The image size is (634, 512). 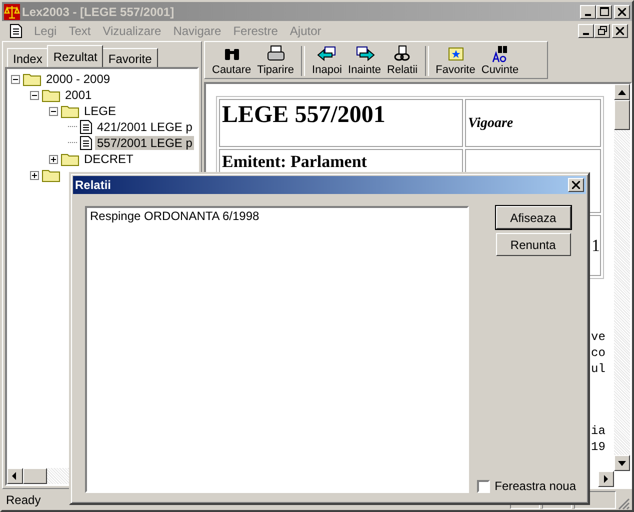 What do you see at coordinates (596, 245) in the screenshot?
I see `table-cell: 1` at bounding box center [596, 245].